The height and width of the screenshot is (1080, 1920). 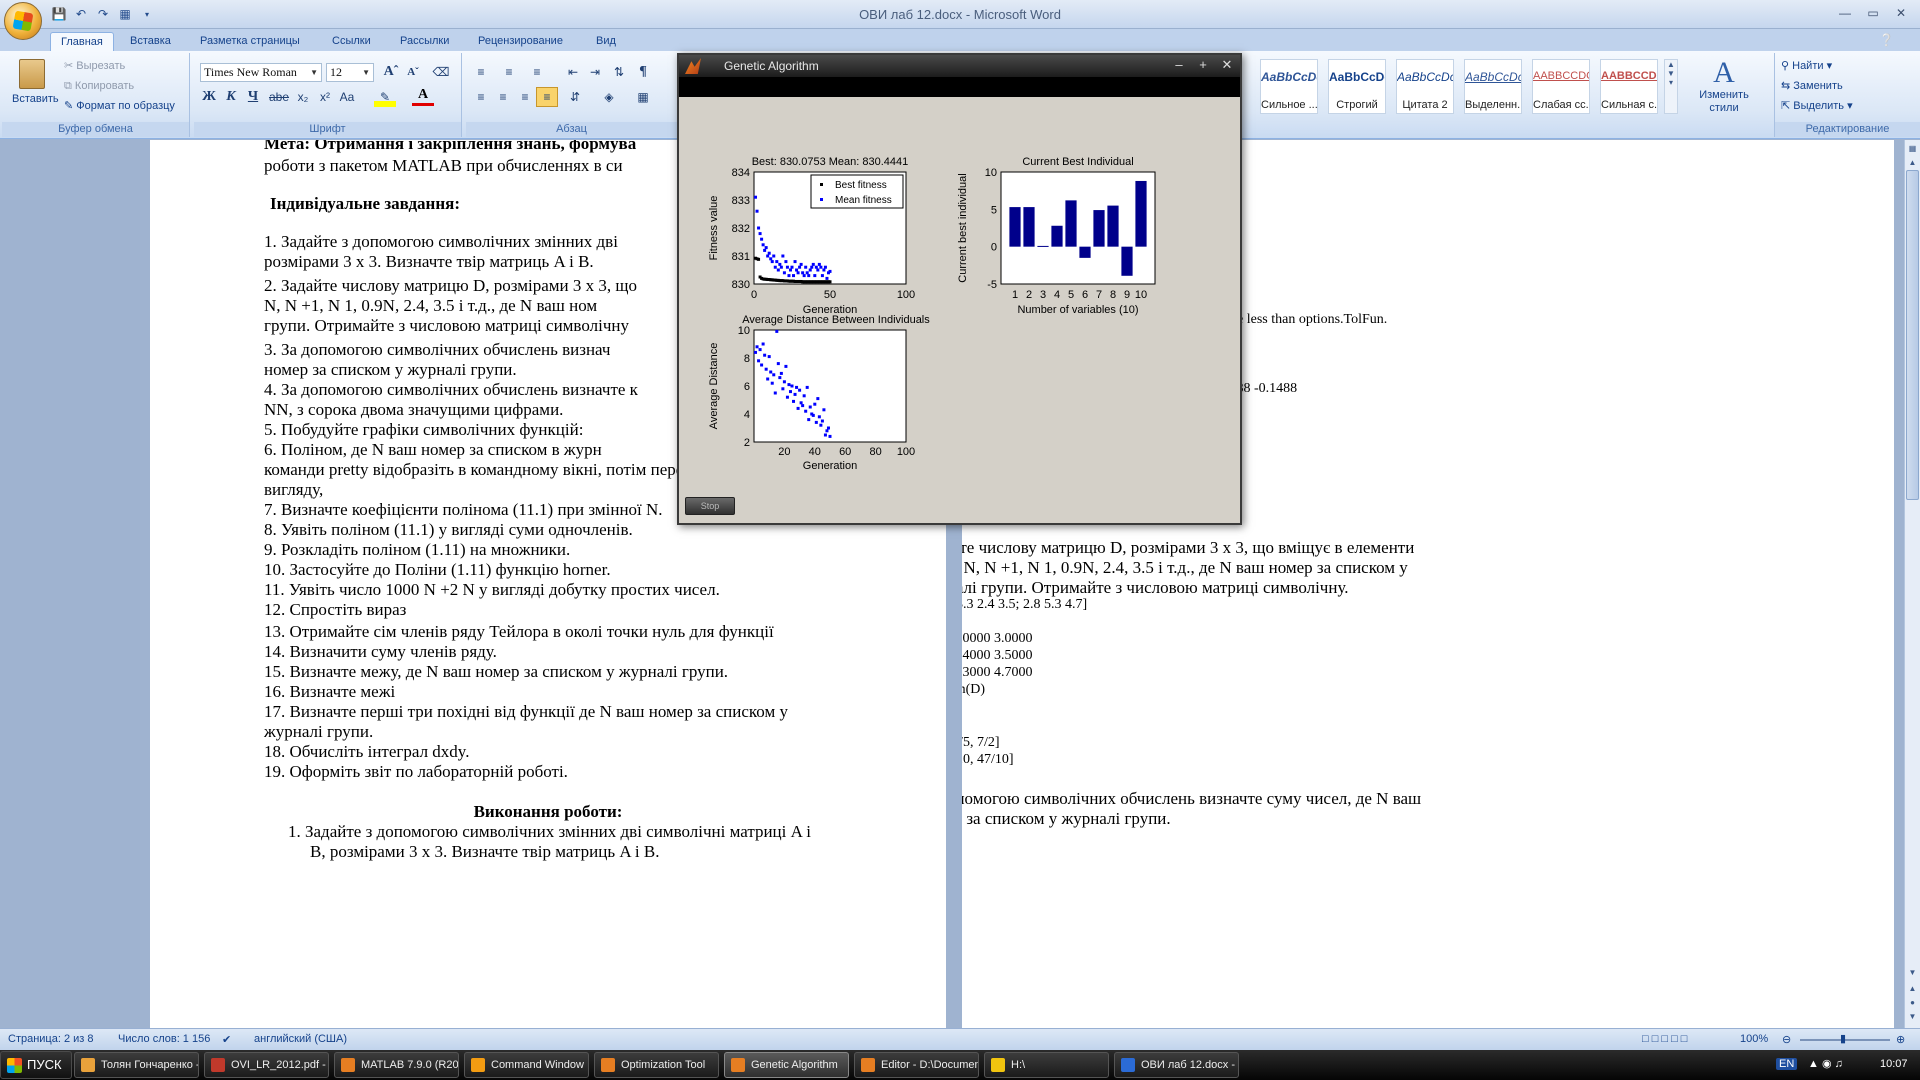 I want to click on tab-mailings: Рассылки, so click(x=424, y=41).